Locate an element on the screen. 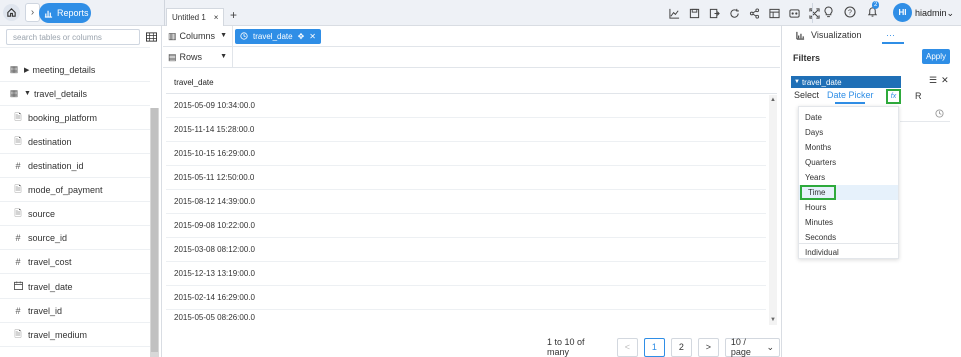 The width and height of the screenshot is (961, 357). table-row: 2015-05-05 08:26:00.0 is located at coordinates (466, 317).